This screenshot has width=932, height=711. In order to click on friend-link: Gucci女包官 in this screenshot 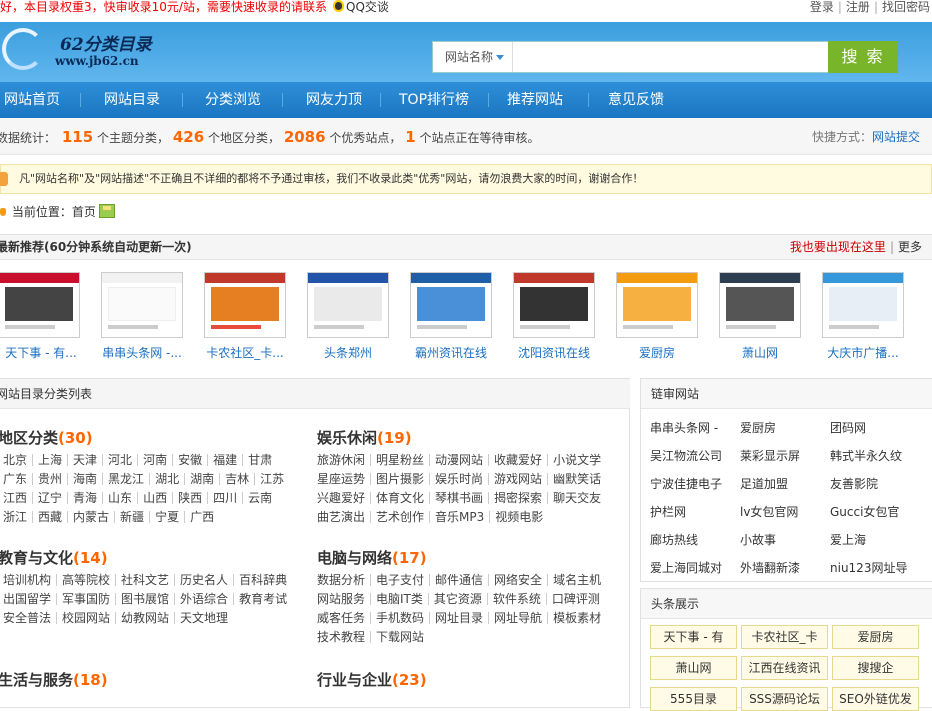, I will do `click(864, 511)`.